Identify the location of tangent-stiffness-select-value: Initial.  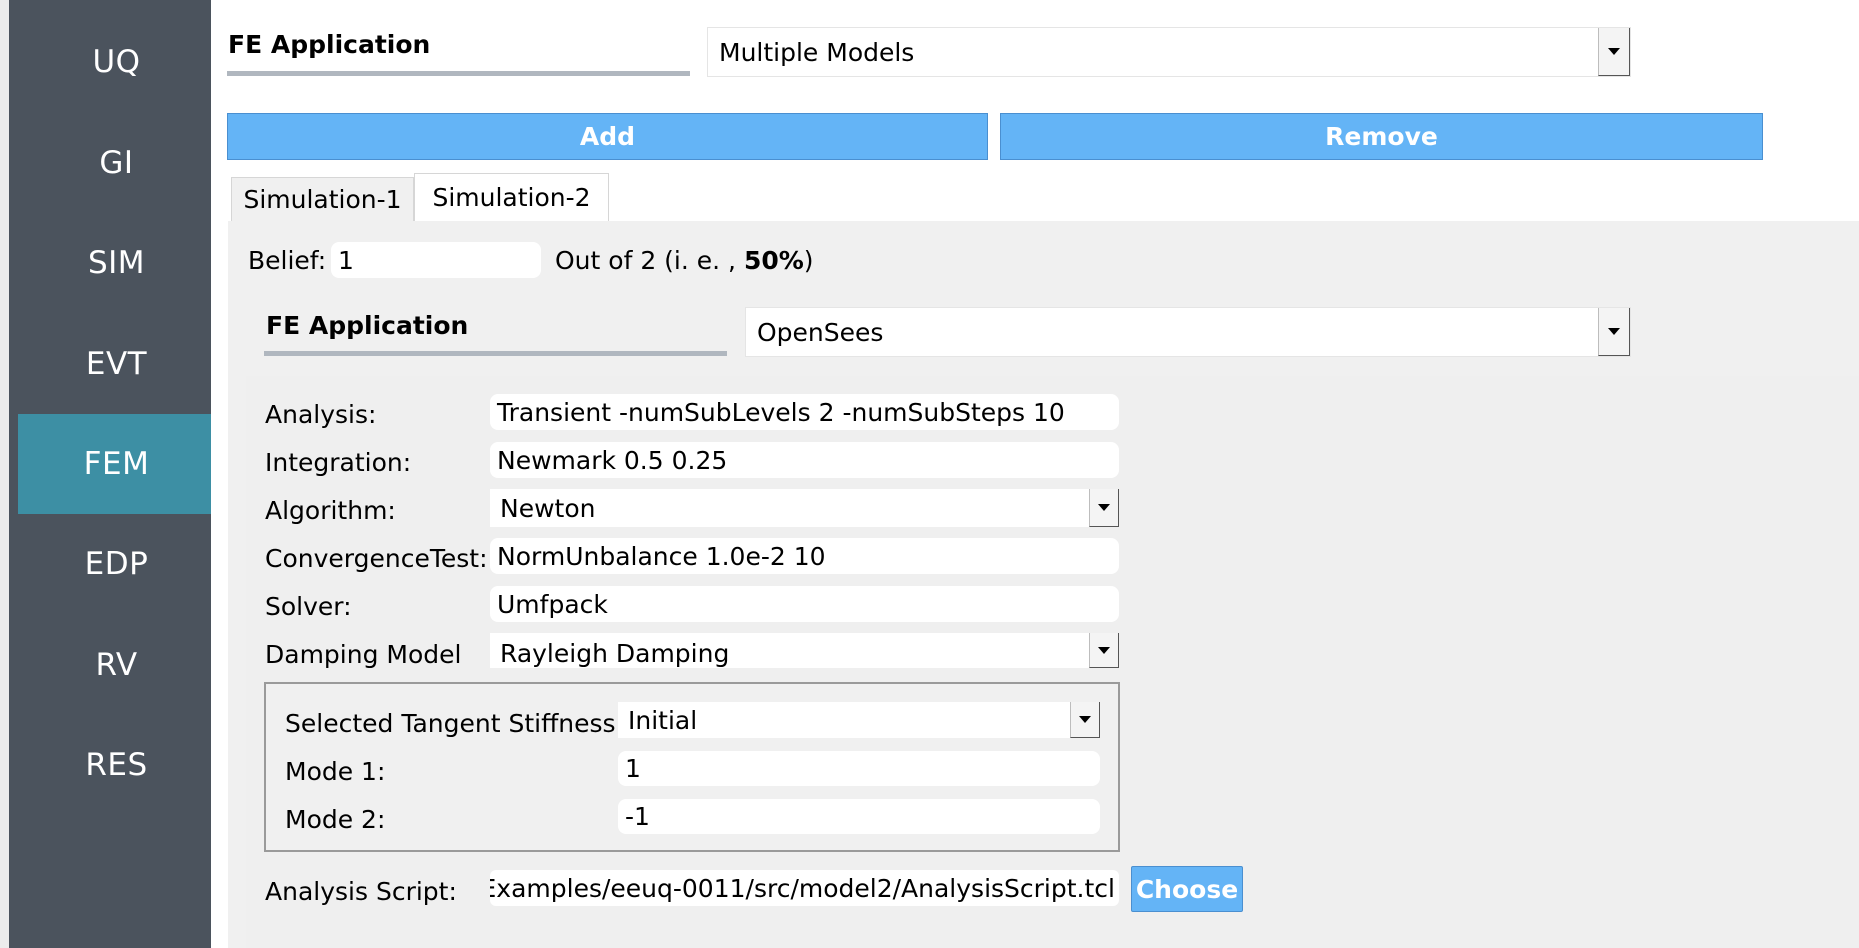
(663, 720).